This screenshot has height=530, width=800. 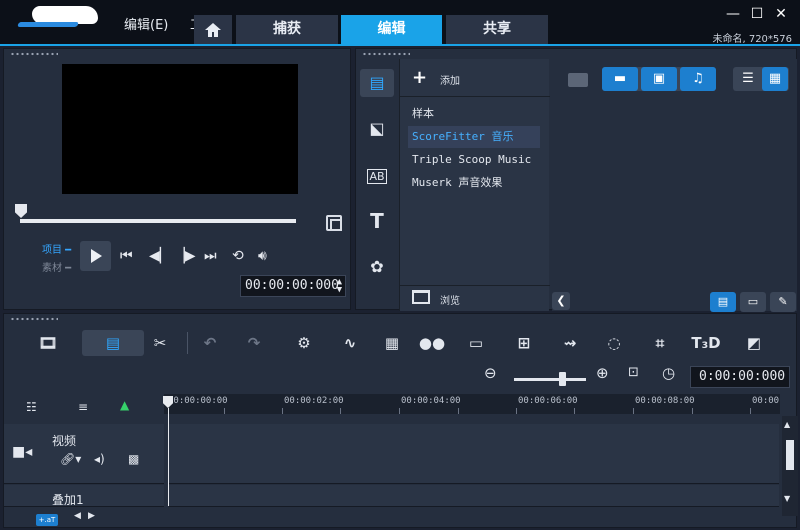 I want to click on preview-timecode: 00:00:00:000 ▲ ▼, so click(x=293, y=286).